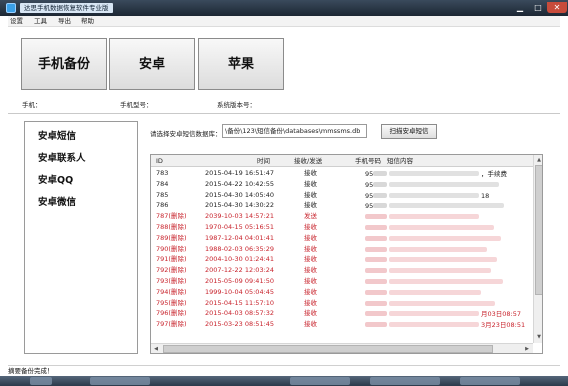 This screenshot has width=568, height=386. Describe the element at coordinates (284, 370) in the screenshot. I see `status-bar: 摘要备份完成！` at that location.